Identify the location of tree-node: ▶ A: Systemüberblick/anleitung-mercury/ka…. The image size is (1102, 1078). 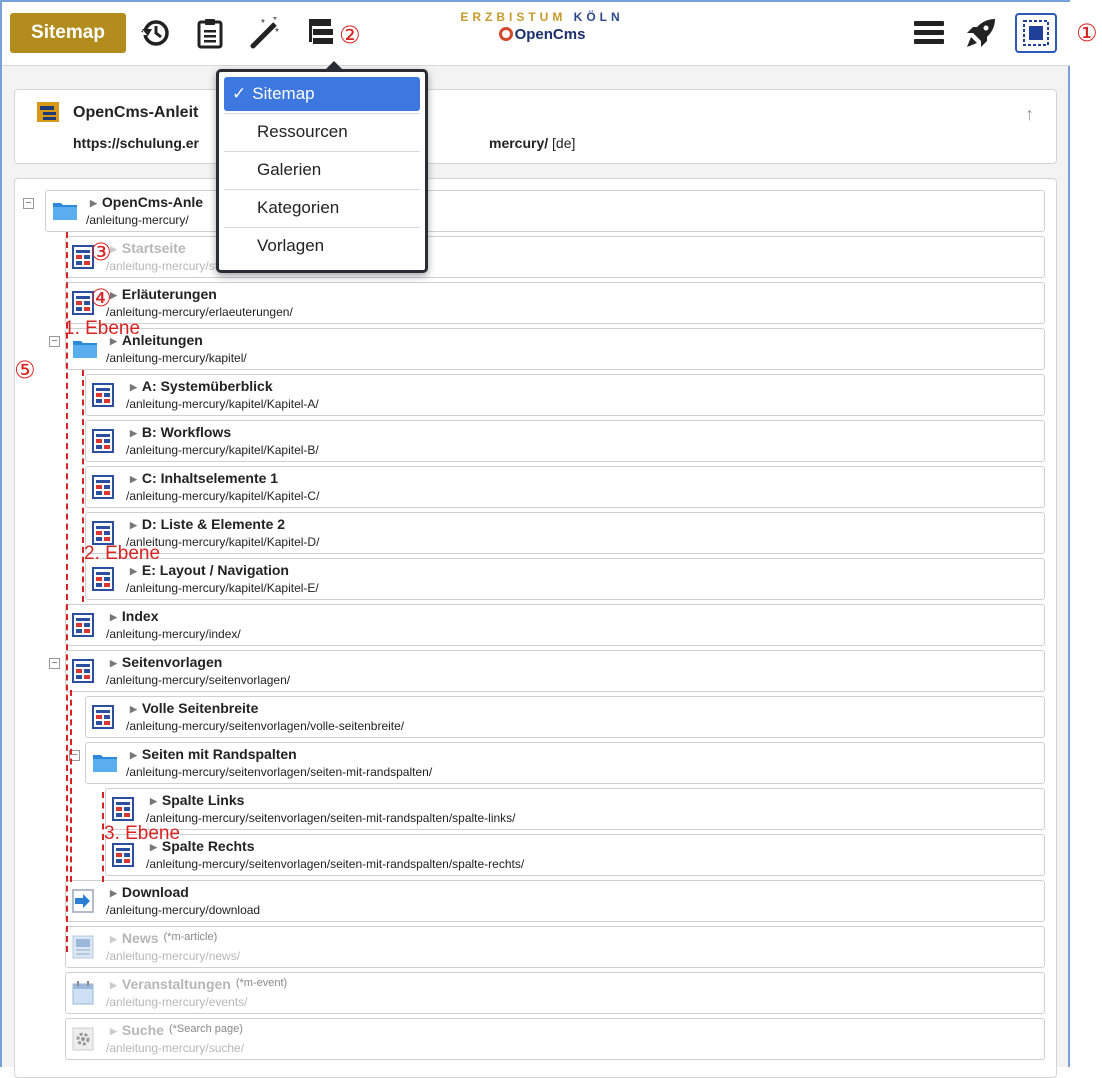
(565, 395).